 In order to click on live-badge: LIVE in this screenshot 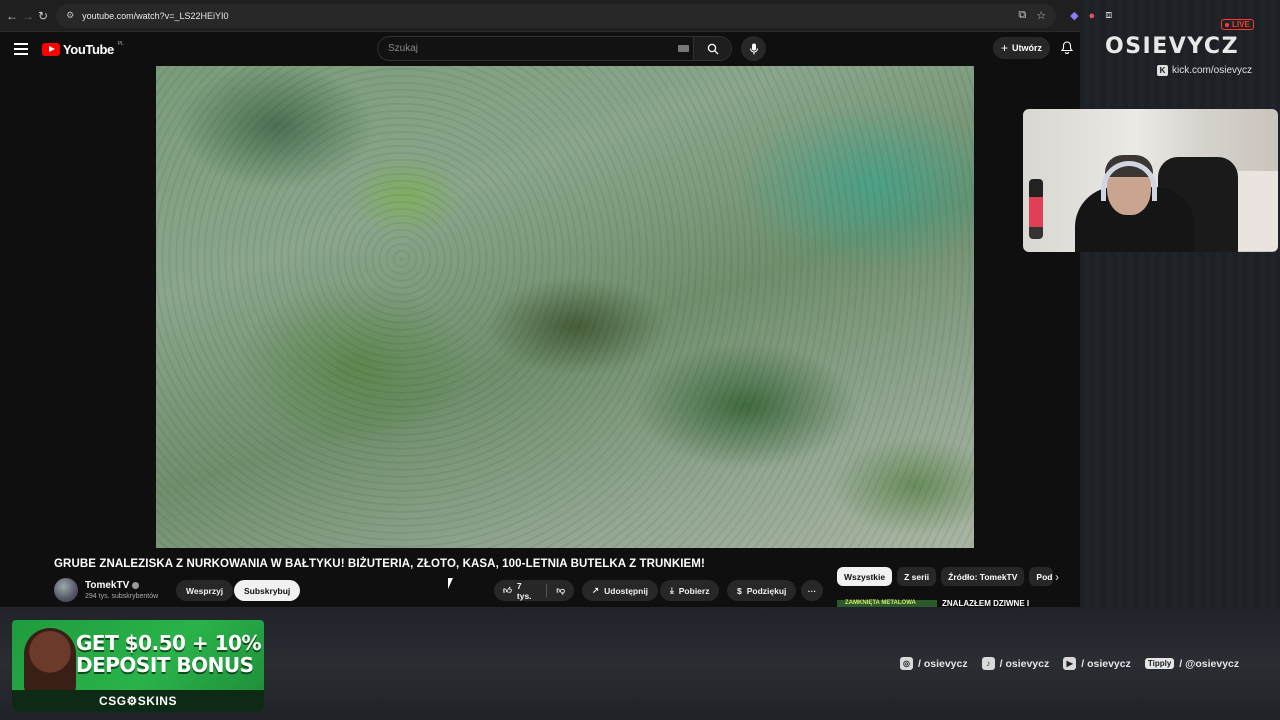, I will do `click(1237, 24)`.